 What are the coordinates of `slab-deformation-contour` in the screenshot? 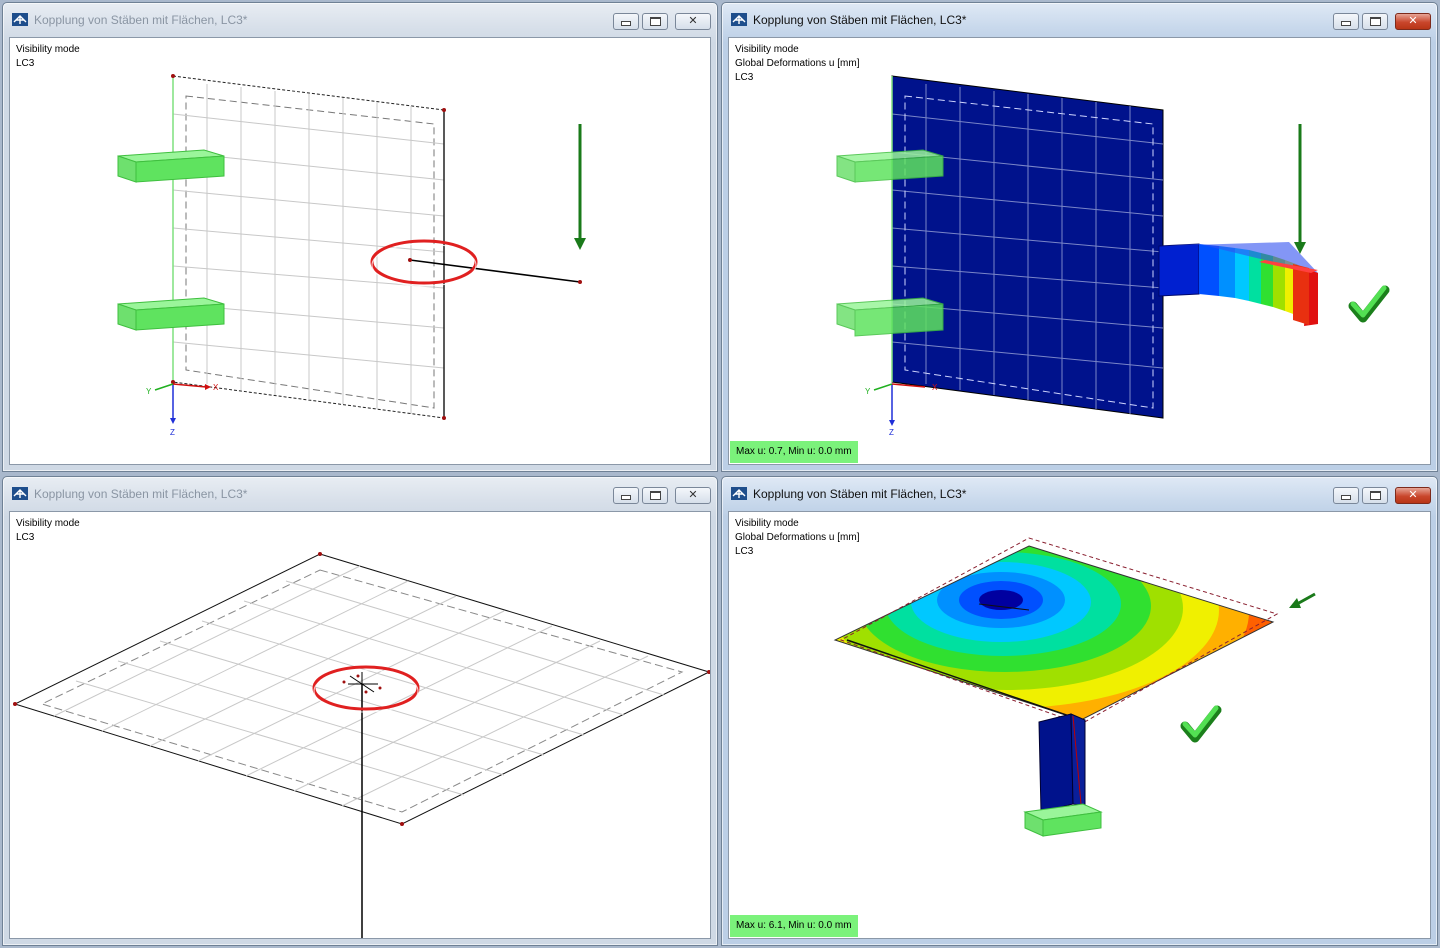 It's located at (1056, 631).